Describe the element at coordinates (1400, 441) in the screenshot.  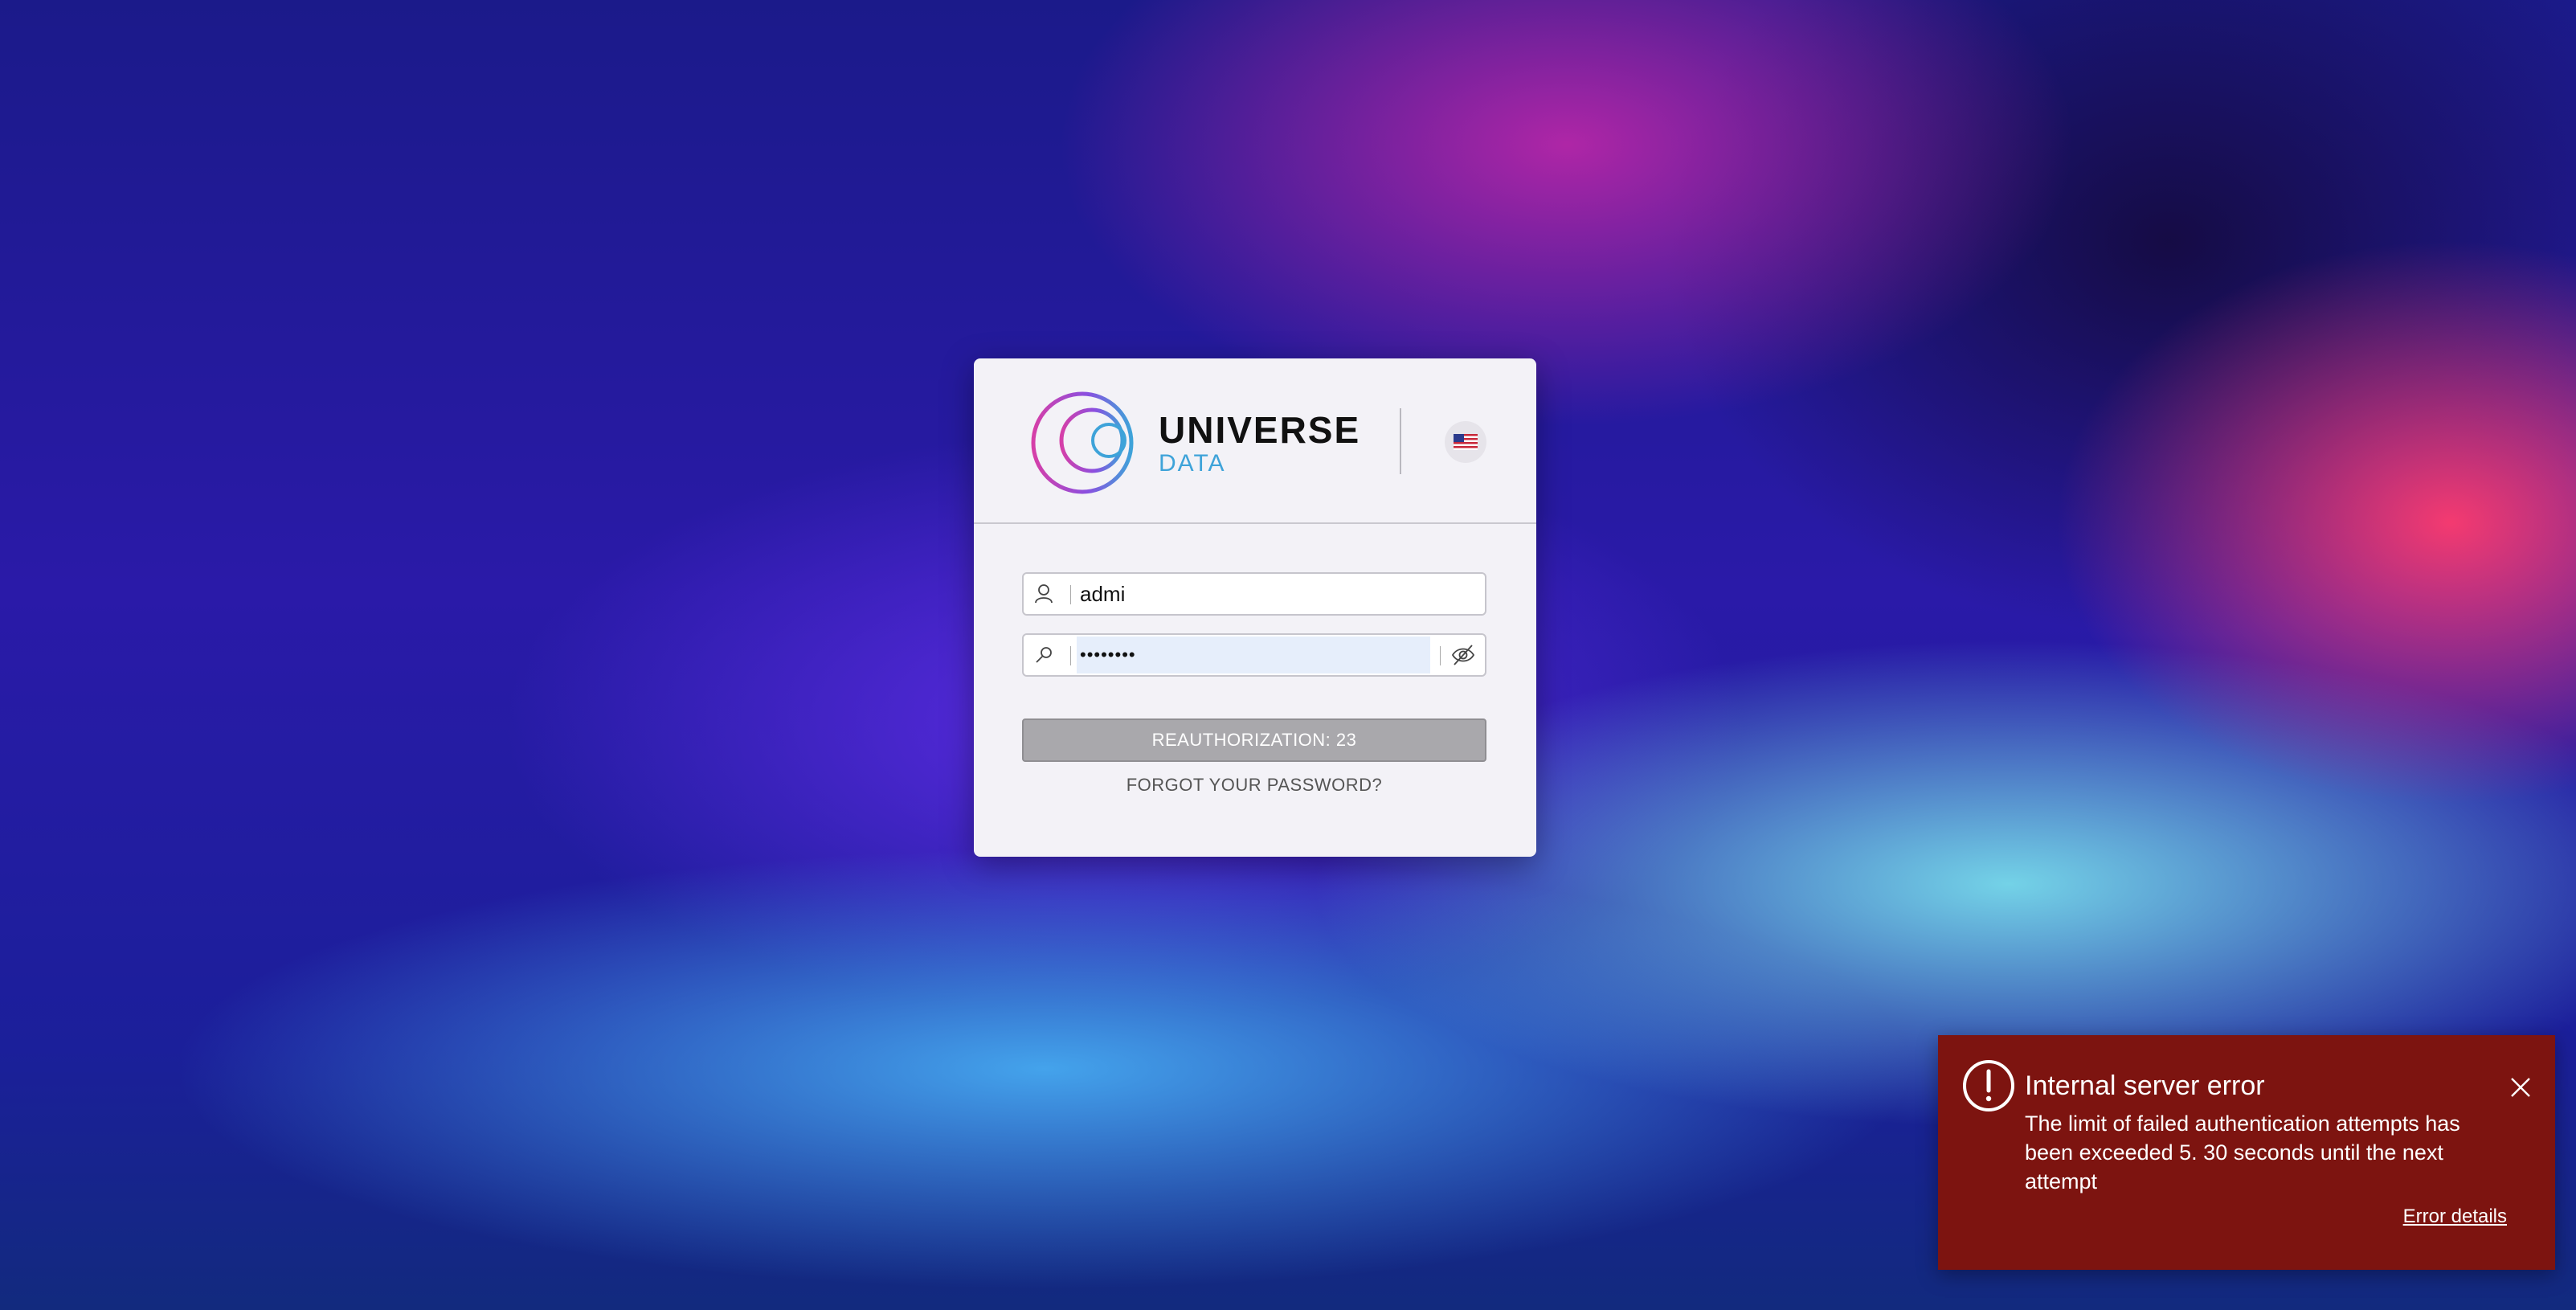
I see `header-divider` at that location.